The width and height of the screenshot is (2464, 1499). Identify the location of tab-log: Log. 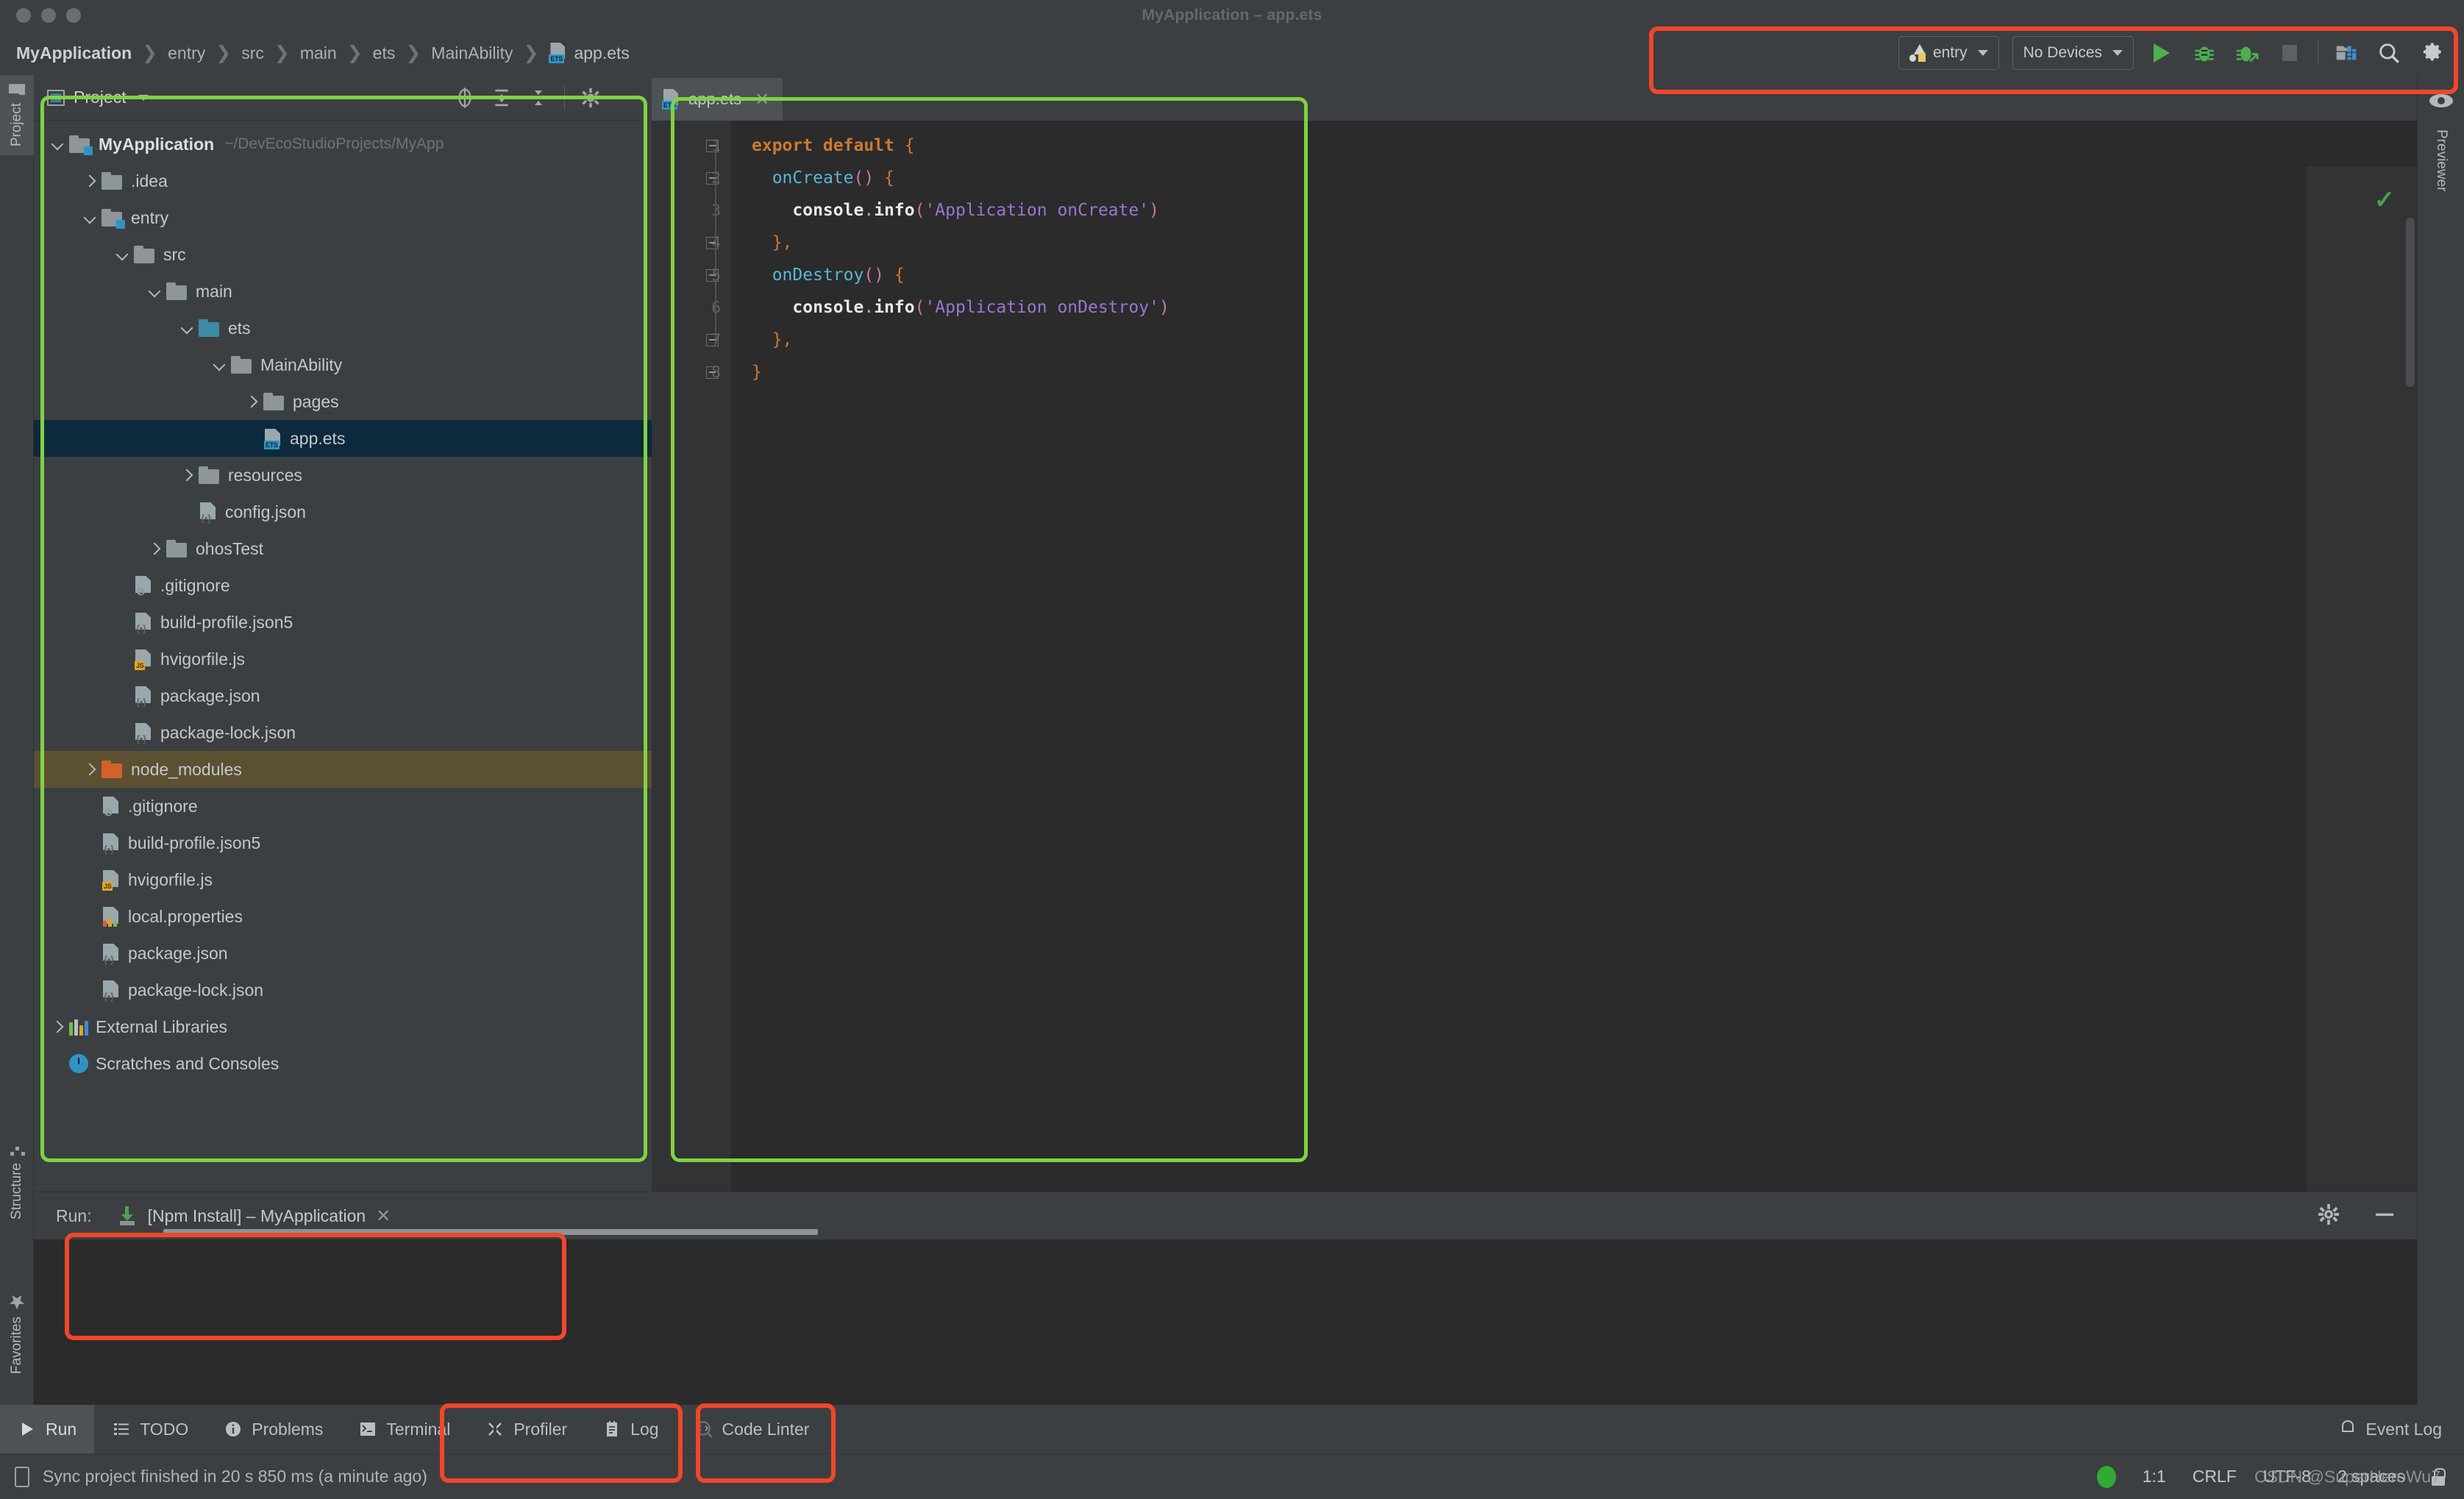
(630, 1429).